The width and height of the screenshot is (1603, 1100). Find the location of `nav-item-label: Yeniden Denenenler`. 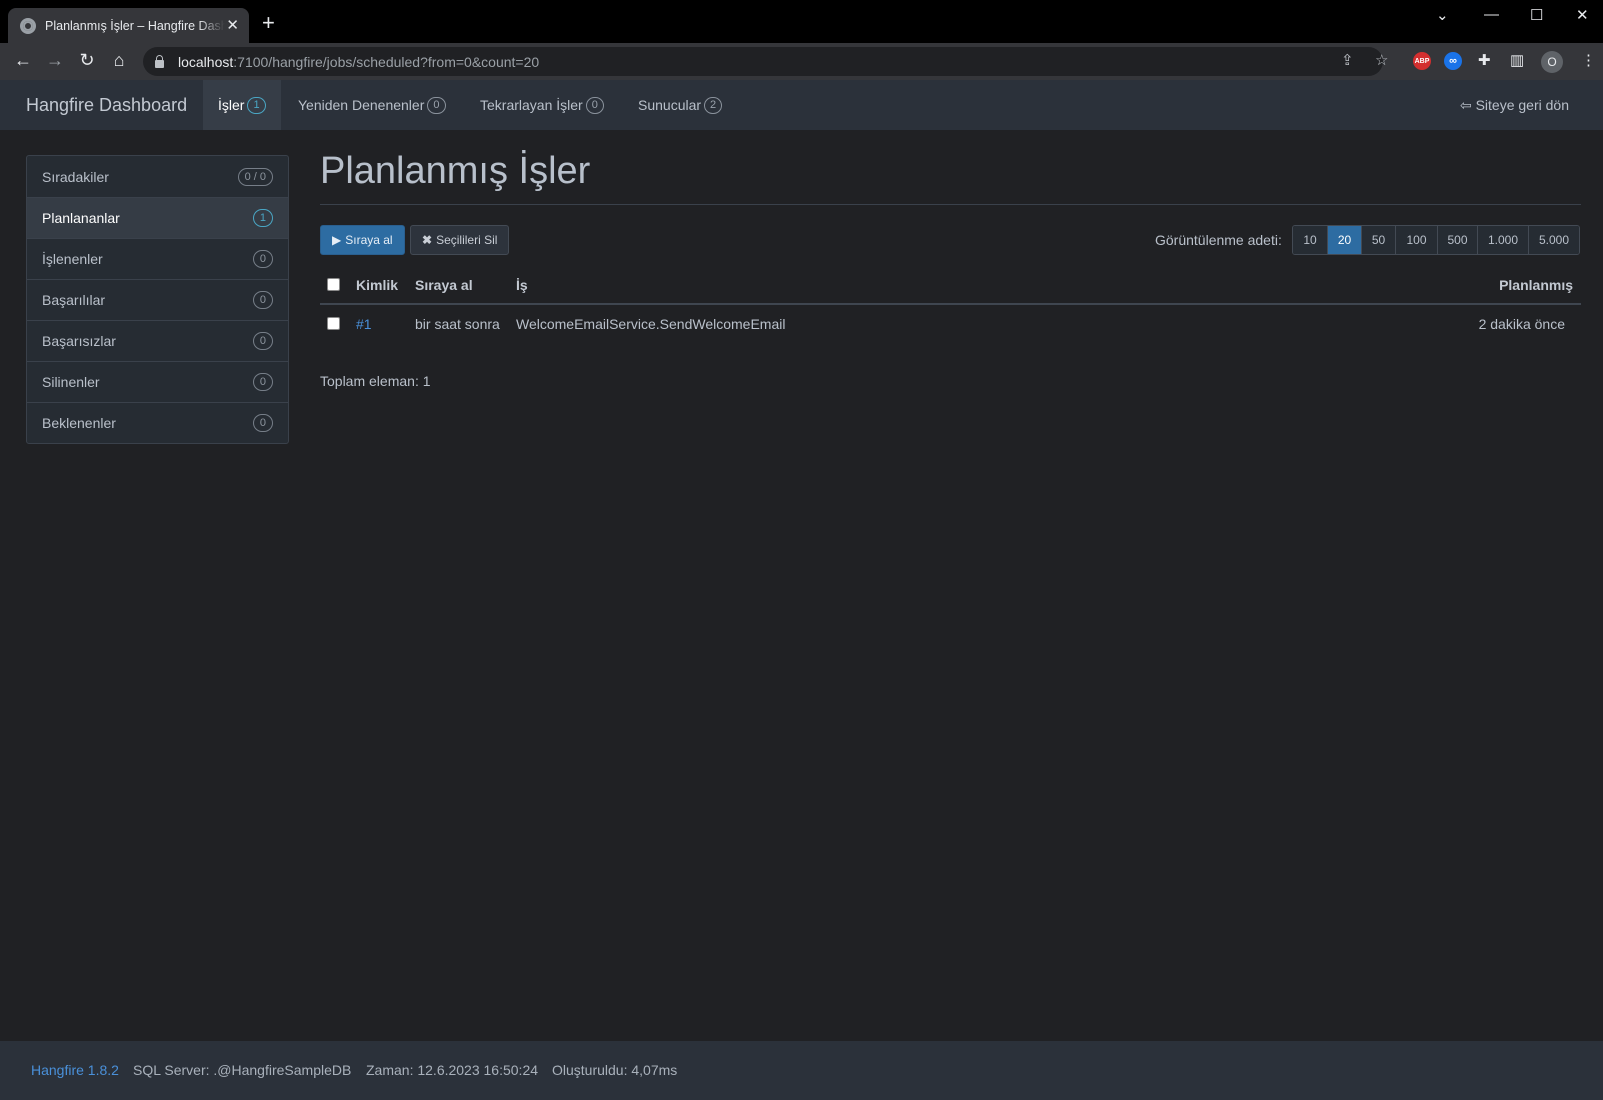

nav-item-label: Yeniden Denenenler is located at coordinates (361, 105).